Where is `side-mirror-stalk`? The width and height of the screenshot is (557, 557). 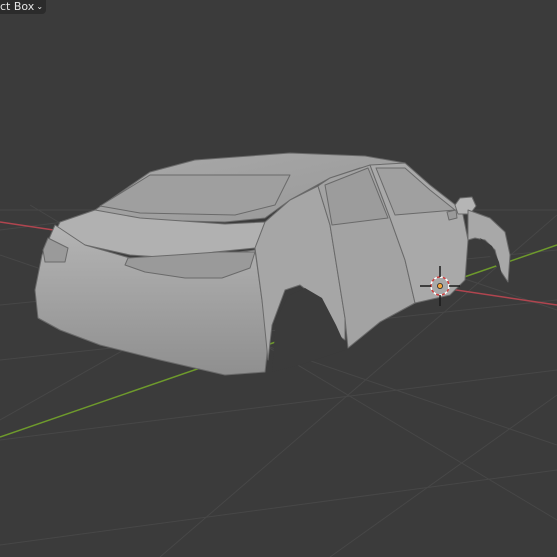
side-mirror-stalk is located at coordinates (452, 215).